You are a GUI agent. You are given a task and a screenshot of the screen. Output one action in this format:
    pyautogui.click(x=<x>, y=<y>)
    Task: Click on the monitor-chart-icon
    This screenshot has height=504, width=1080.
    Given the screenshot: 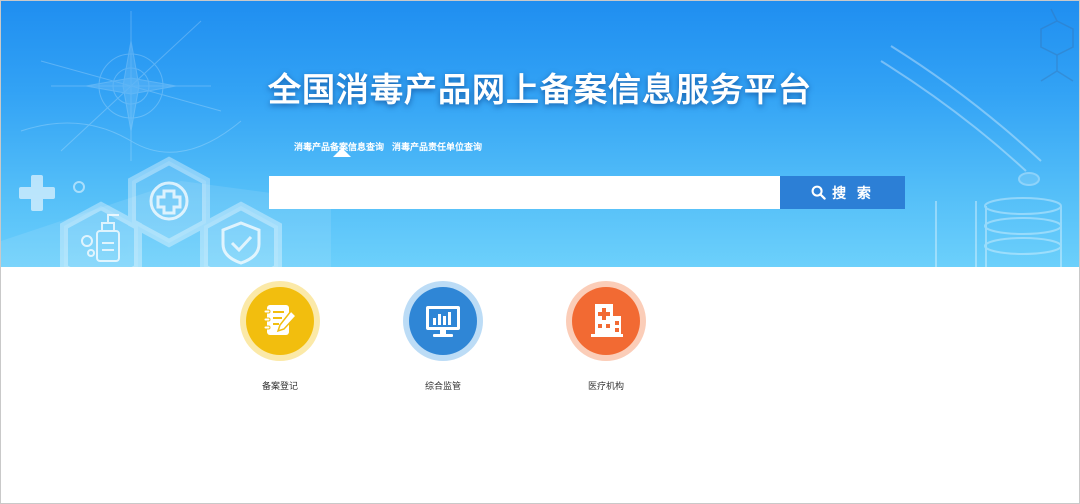 What is the action you would take?
    pyautogui.click(x=443, y=321)
    